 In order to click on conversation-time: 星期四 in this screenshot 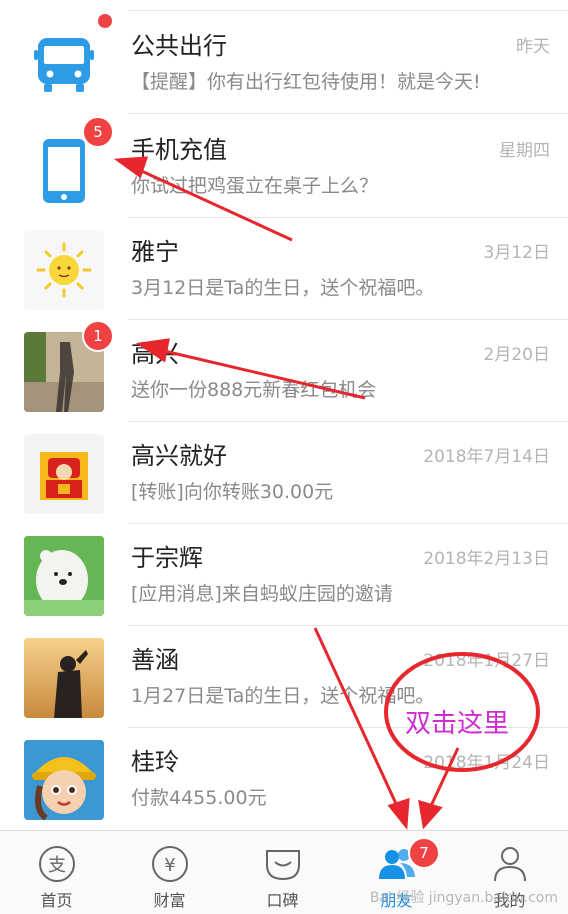, I will do `click(524, 151)`.